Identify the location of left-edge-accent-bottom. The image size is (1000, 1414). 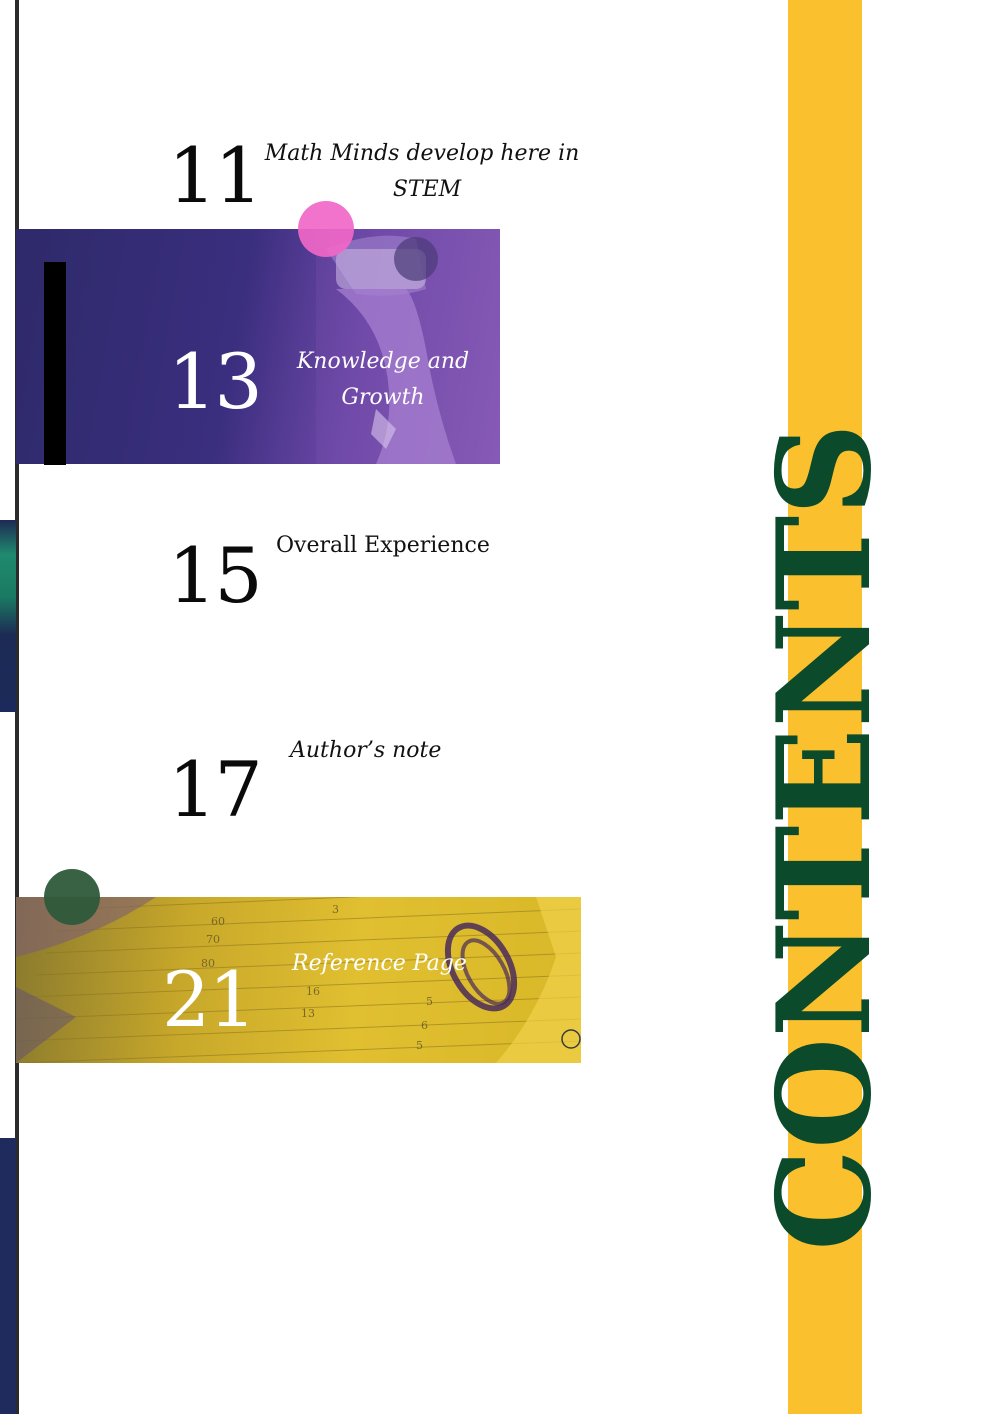
(8, 1276).